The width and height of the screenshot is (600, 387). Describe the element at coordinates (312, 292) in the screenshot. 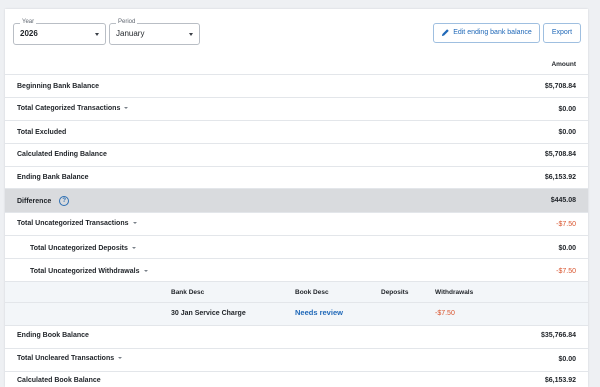

I see `book-desc-header: Book Desc` at that location.